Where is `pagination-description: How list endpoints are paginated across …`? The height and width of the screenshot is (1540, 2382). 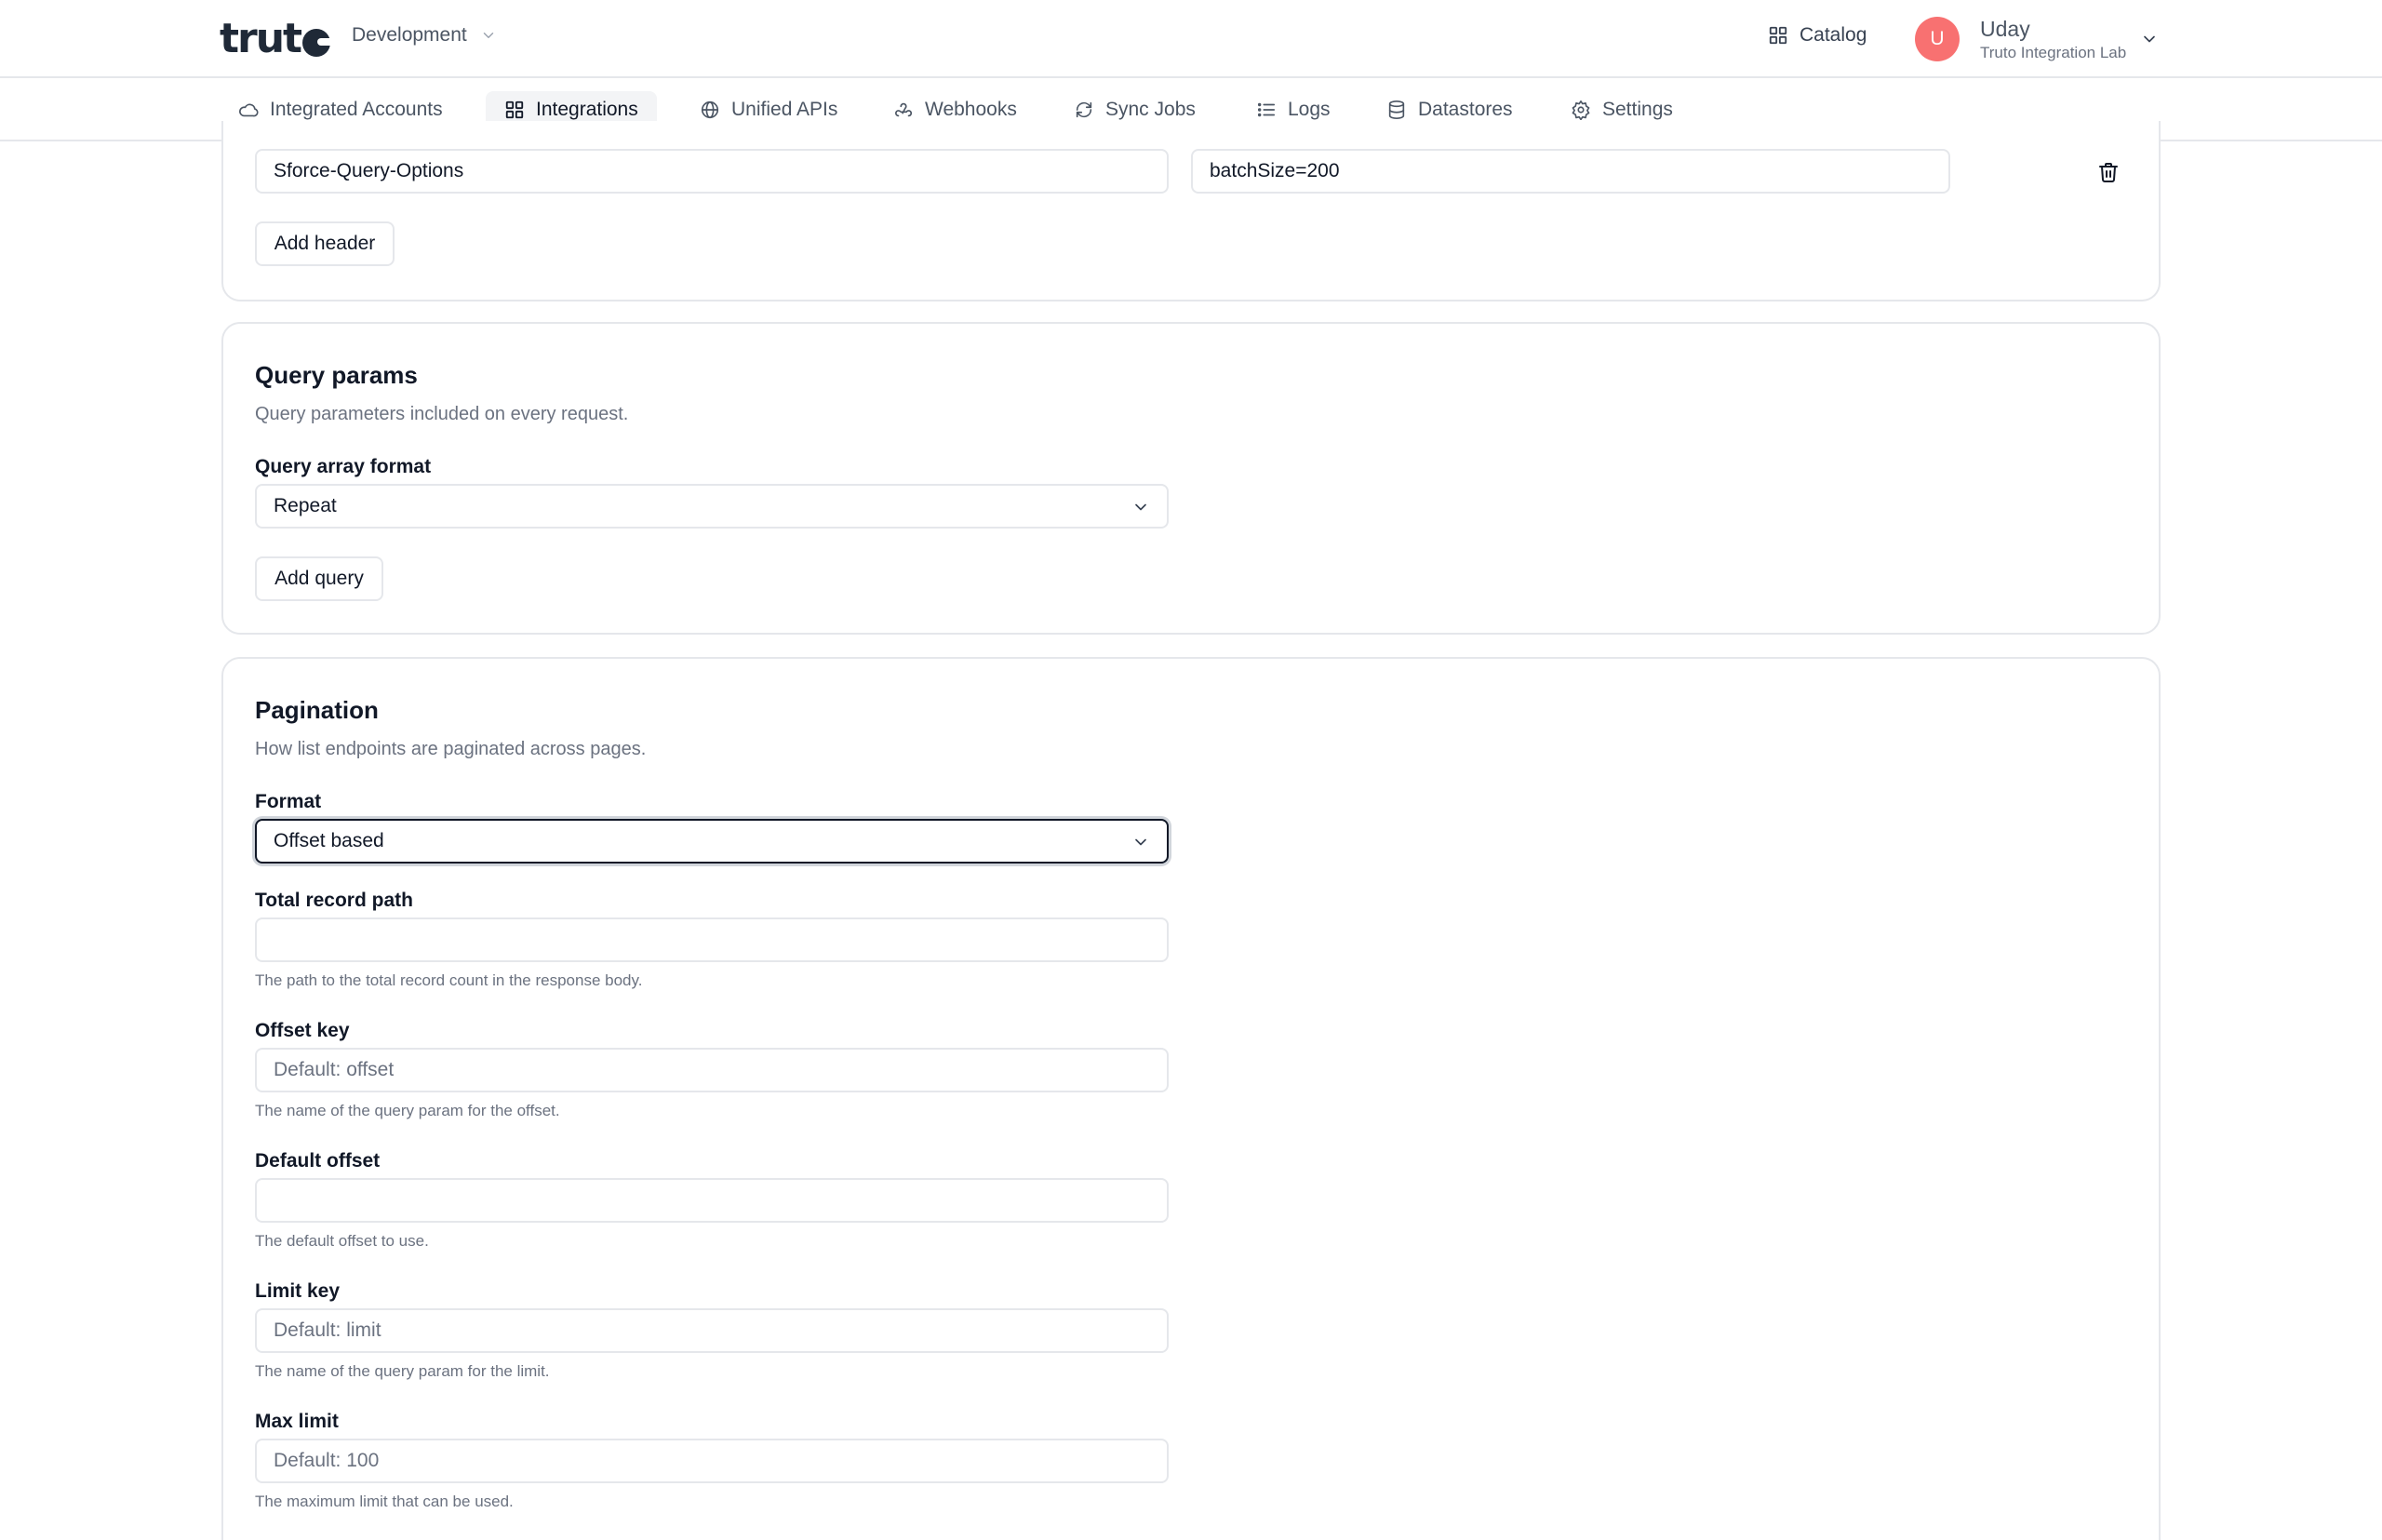 pagination-description: How list endpoints are paginated across … is located at coordinates (451, 749).